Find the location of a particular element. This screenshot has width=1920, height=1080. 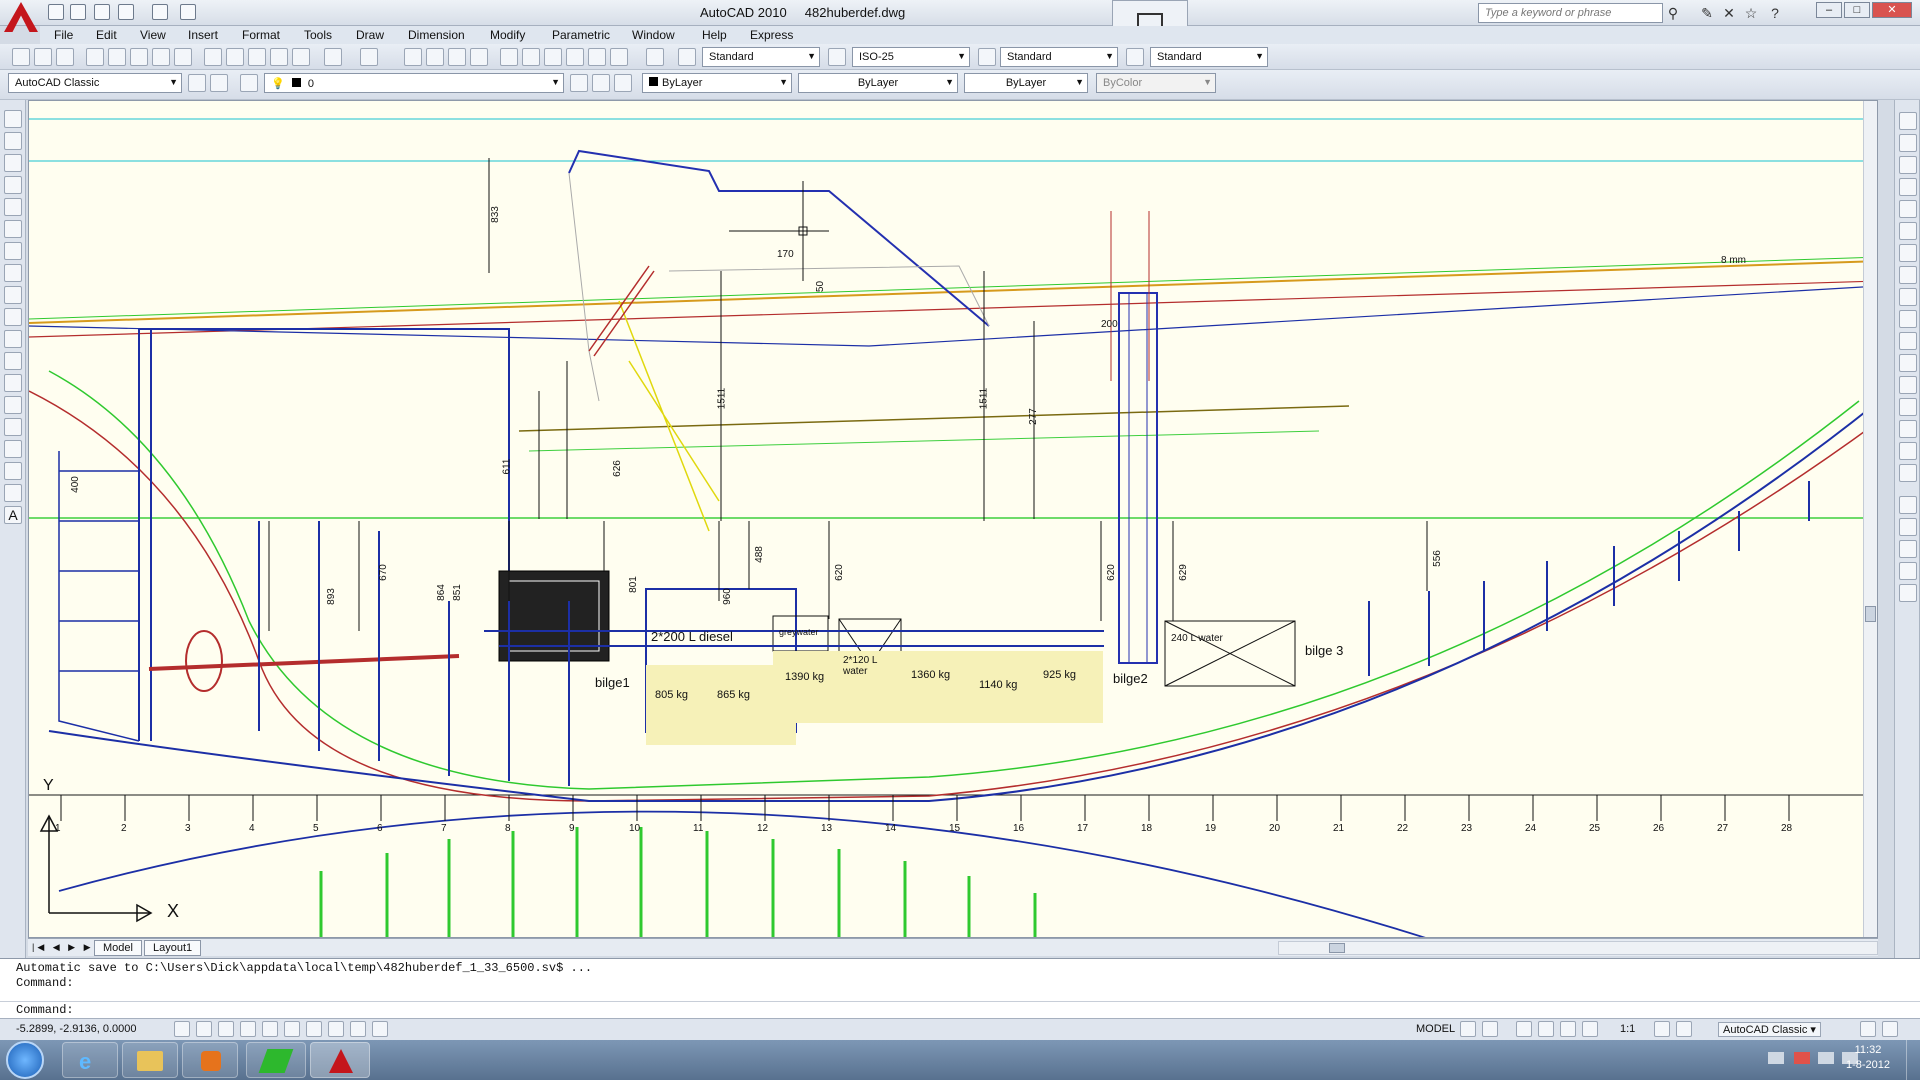

dim-style-select: ISO-25 ▼ is located at coordinates (911, 57).